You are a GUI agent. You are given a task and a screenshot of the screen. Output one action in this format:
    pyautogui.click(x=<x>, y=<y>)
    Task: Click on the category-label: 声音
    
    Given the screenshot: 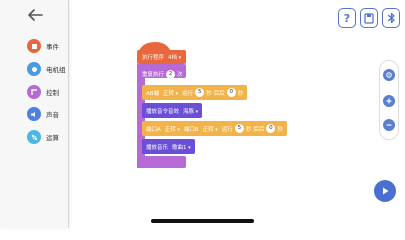 What is the action you would take?
    pyautogui.click(x=52, y=115)
    